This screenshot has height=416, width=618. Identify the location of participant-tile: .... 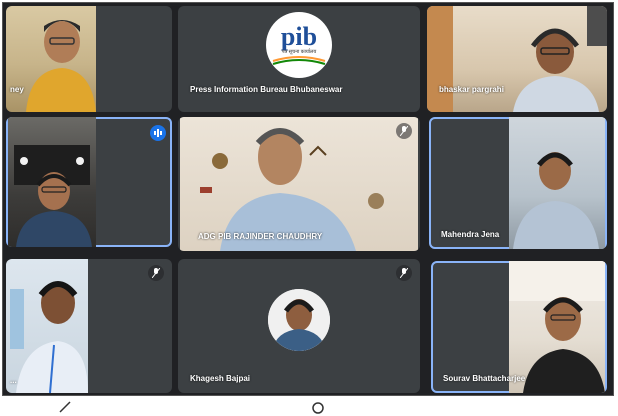
(89, 326).